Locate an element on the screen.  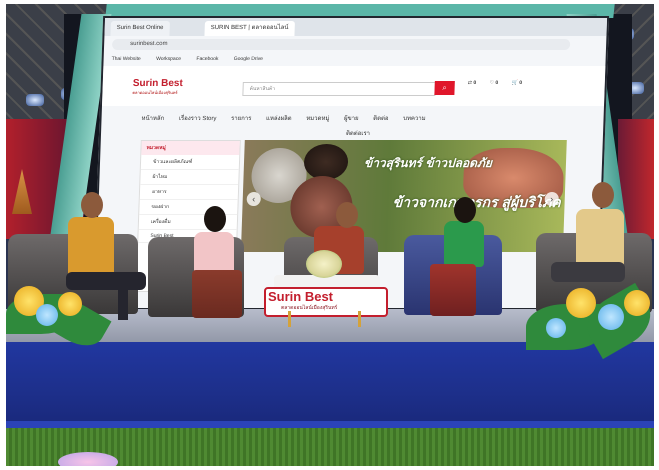
speaker-2-skirt is located at coordinates (217, 294).